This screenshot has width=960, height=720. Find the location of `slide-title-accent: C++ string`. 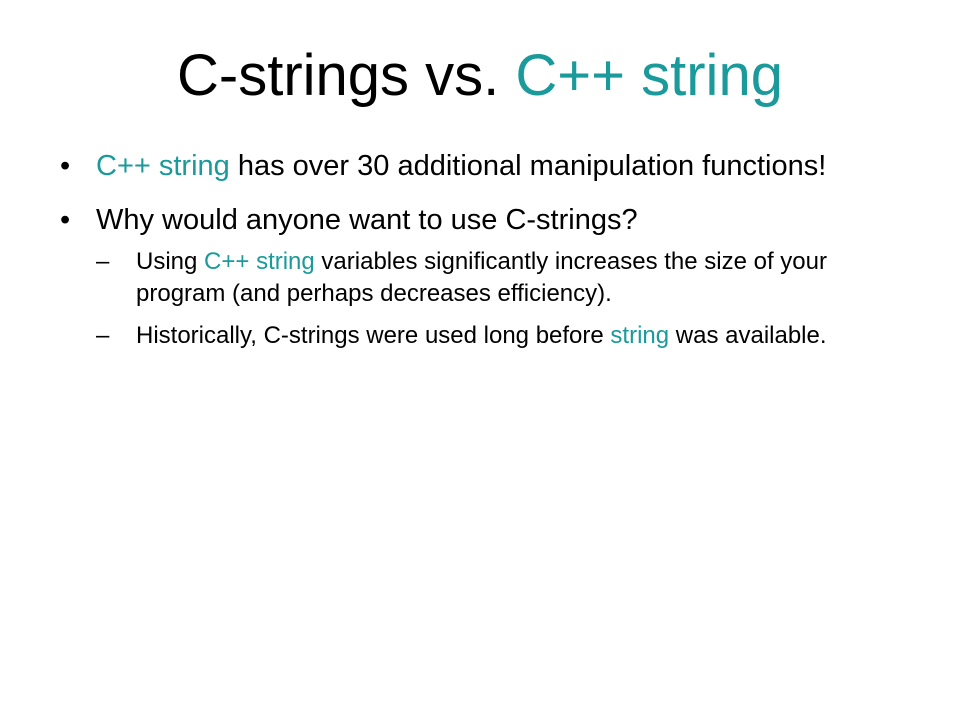

slide-title-accent: C++ string is located at coordinates (649, 75).